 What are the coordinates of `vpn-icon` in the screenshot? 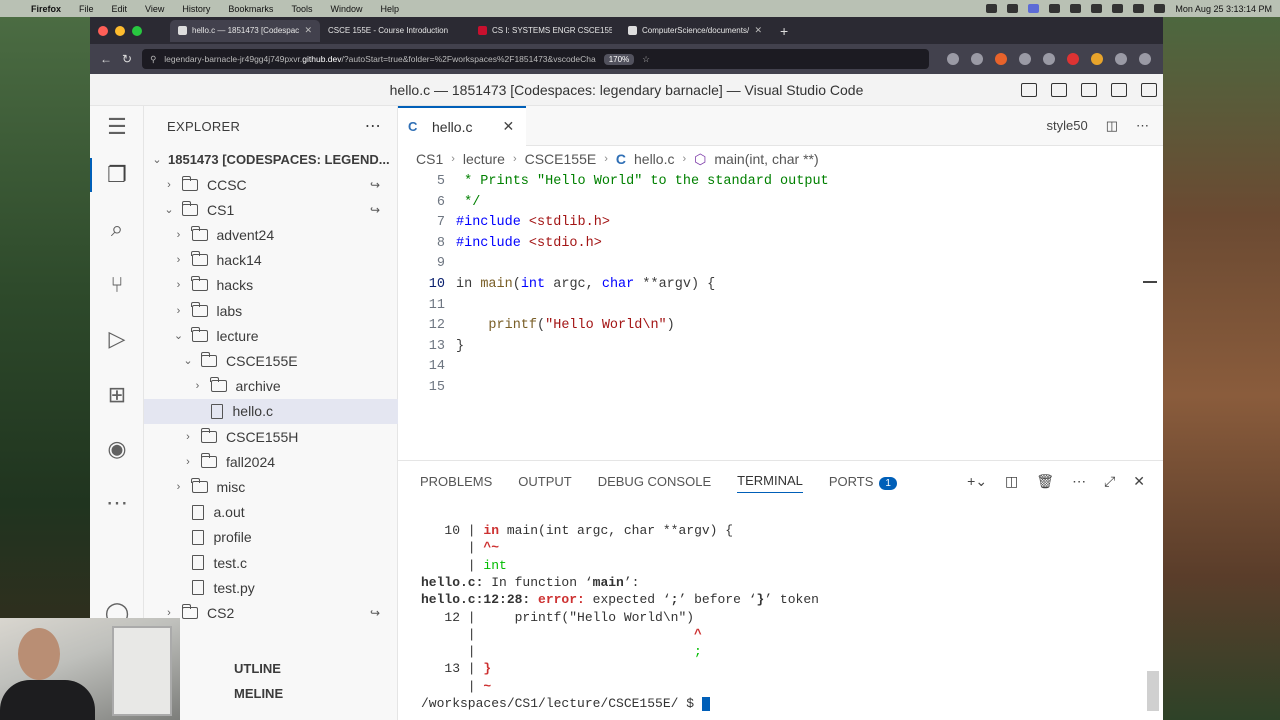 It's located at (1076, 8).